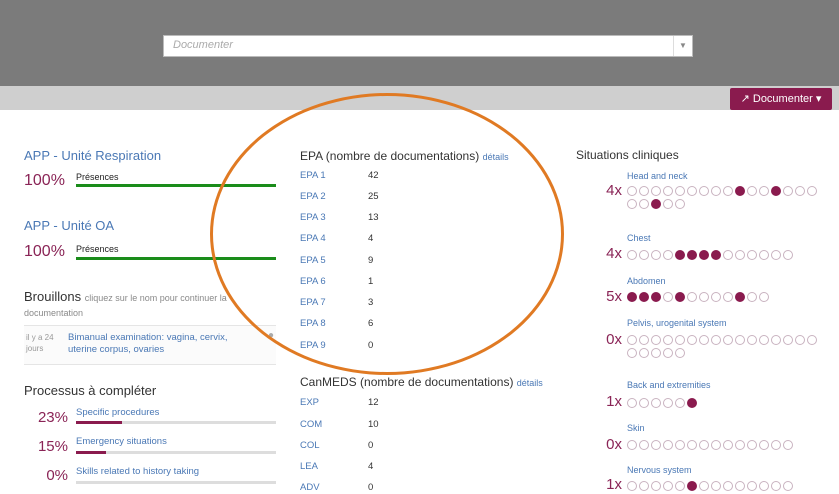 Image resolution: width=839 pixels, height=494 pixels. Describe the element at coordinates (745, 99) in the screenshot. I see `external-link-icon: ↗` at that location.